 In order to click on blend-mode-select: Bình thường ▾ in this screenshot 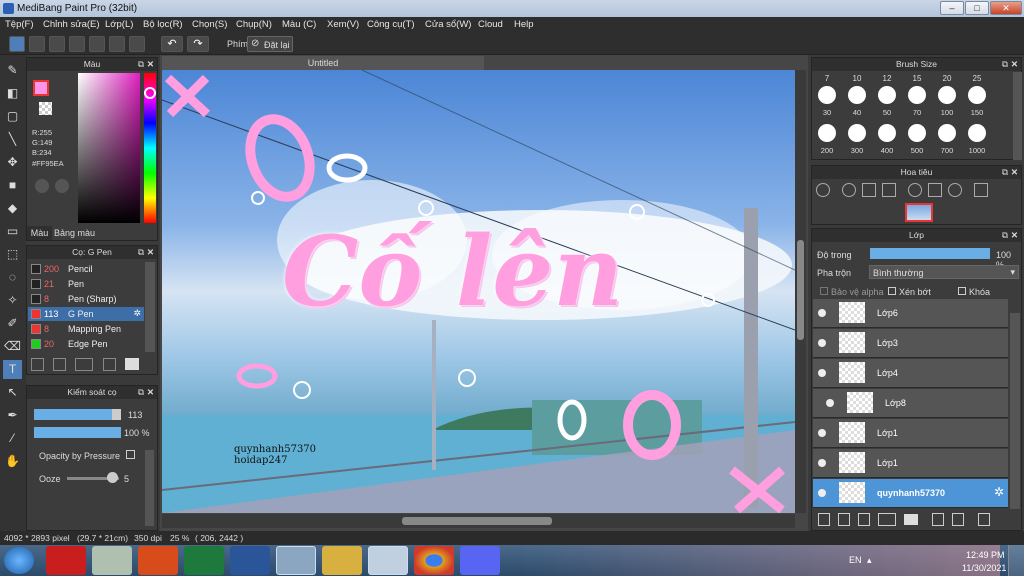, I will do `click(944, 272)`.